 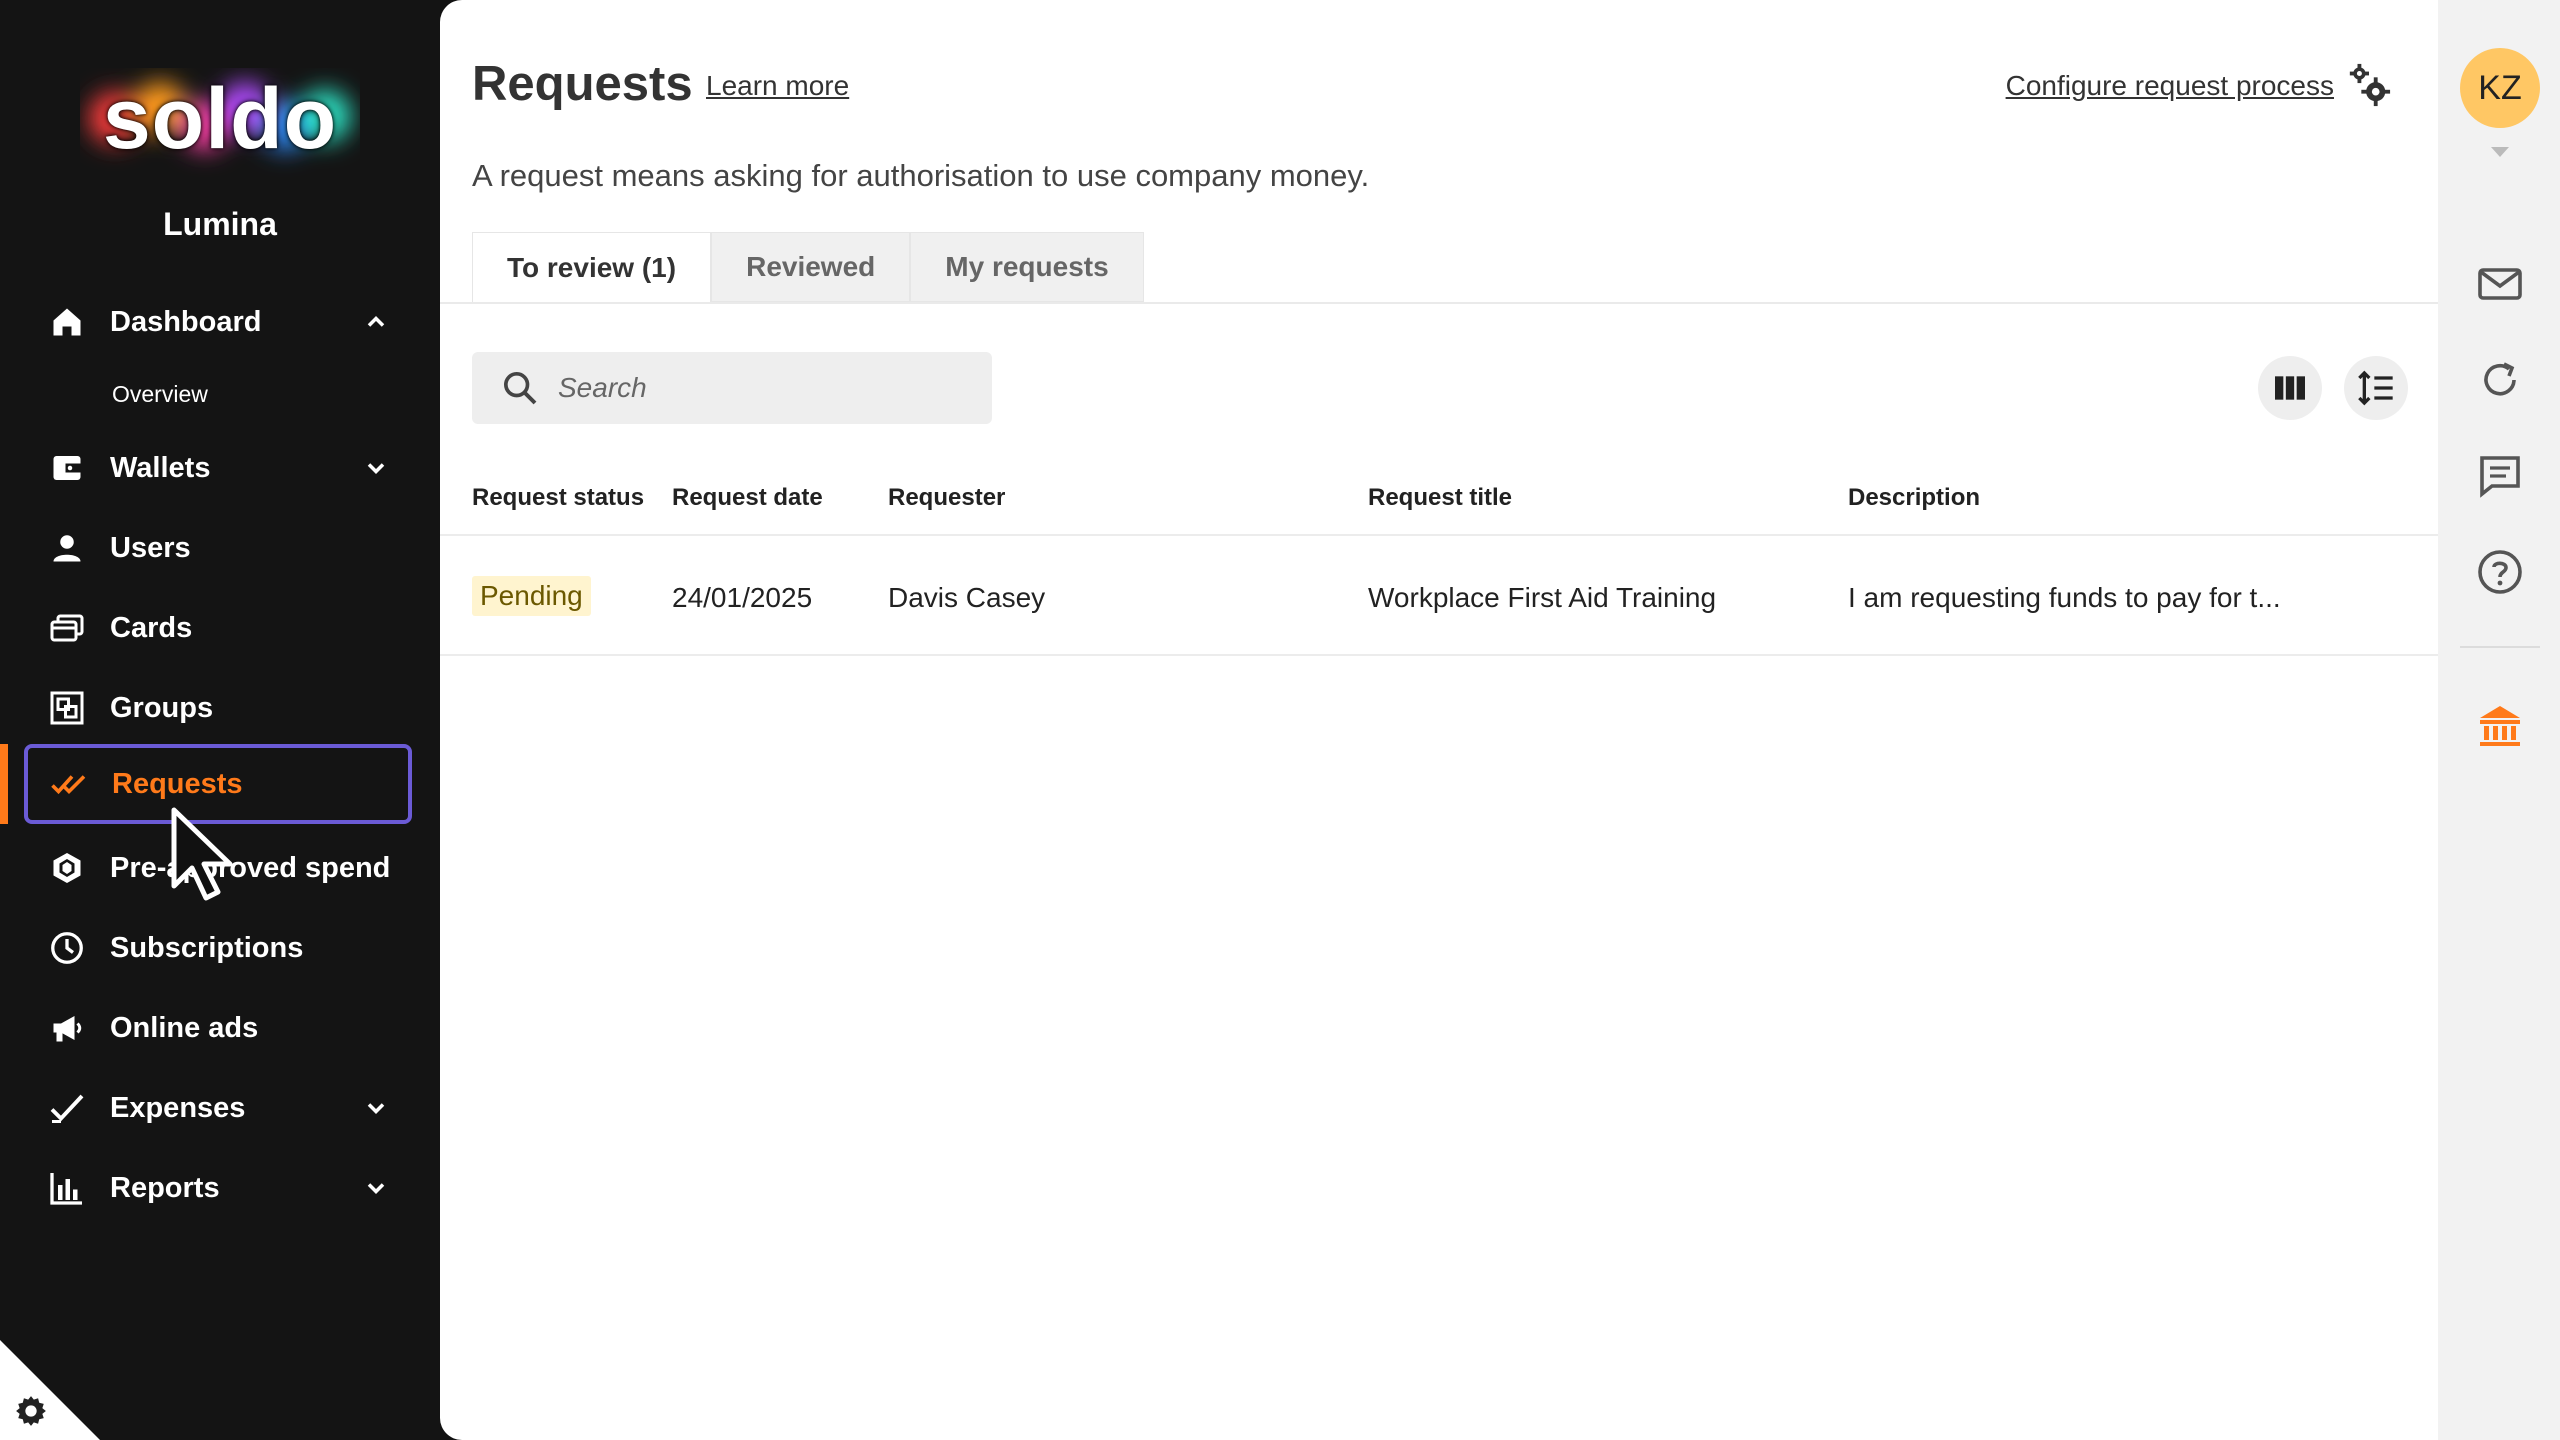 What do you see at coordinates (165, 1187) in the screenshot?
I see `sidebar-item-label: Reports` at bounding box center [165, 1187].